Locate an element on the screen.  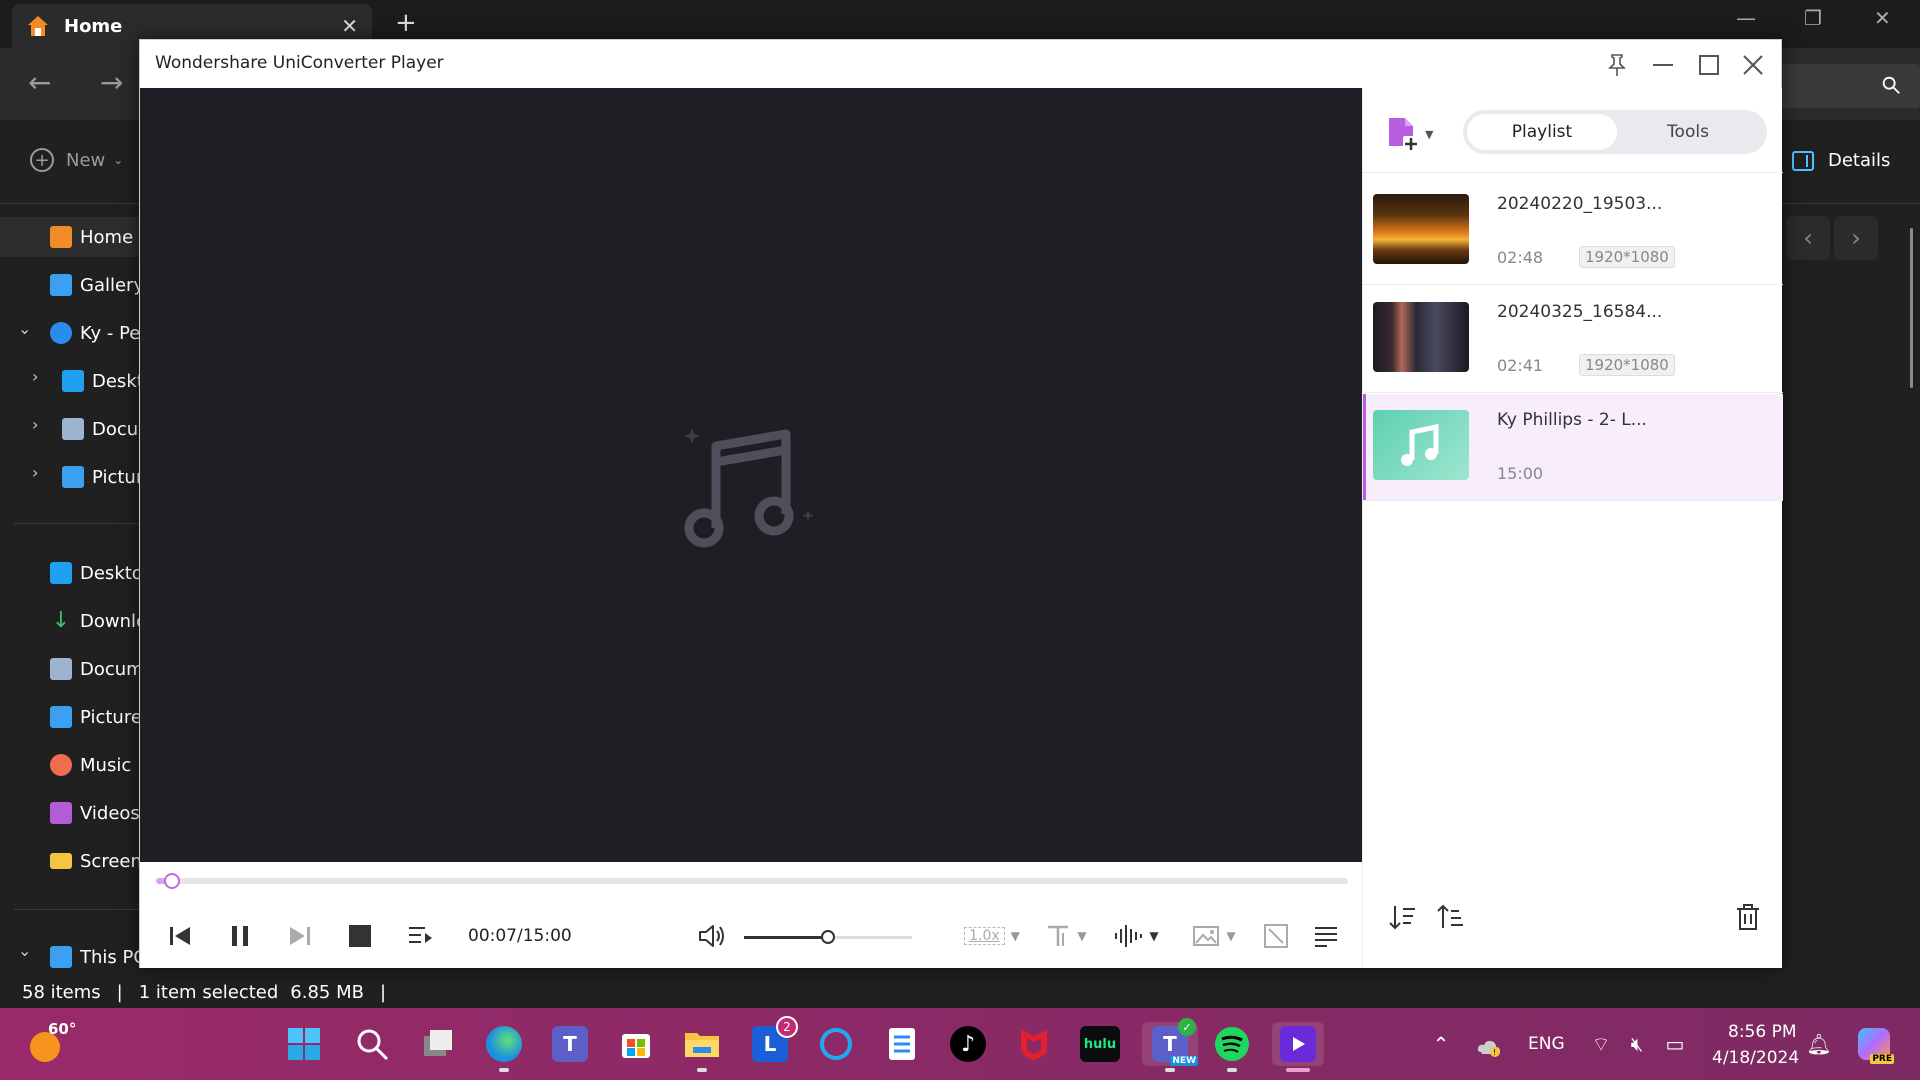
sidebar-item-desktop-quick: Deskto is located at coordinates (71, 573).